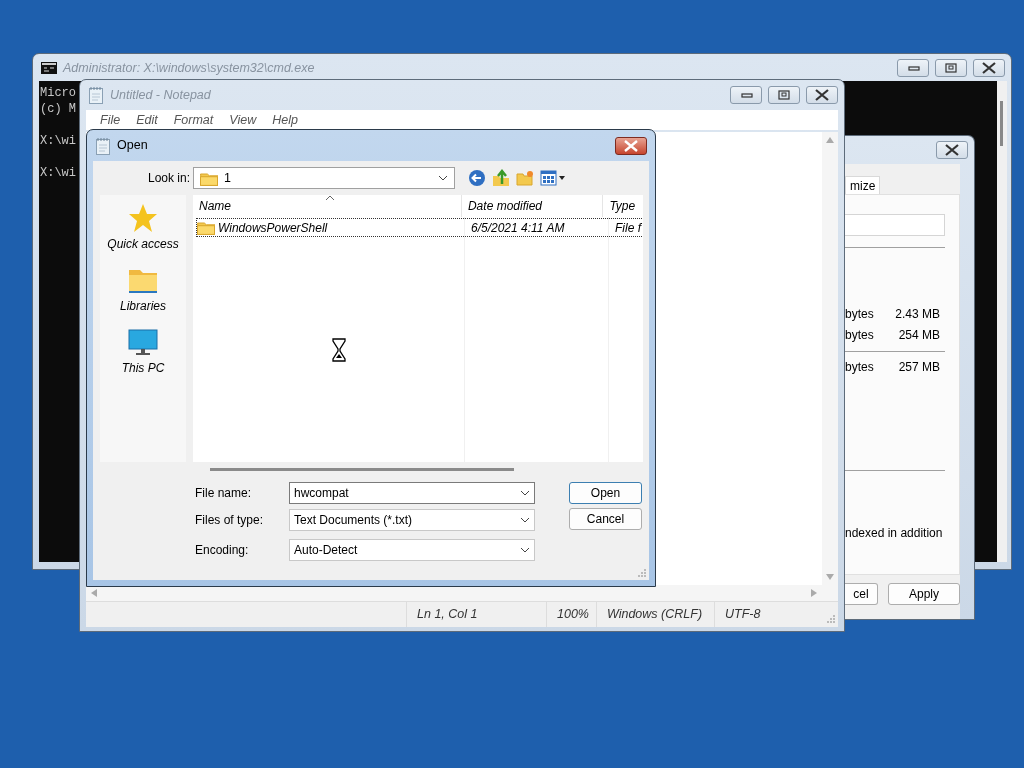 The width and height of the screenshot is (1024, 768). What do you see at coordinates (767, 614) in the screenshot?
I see `status-text: UTF-8` at bounding box center [767, 614].